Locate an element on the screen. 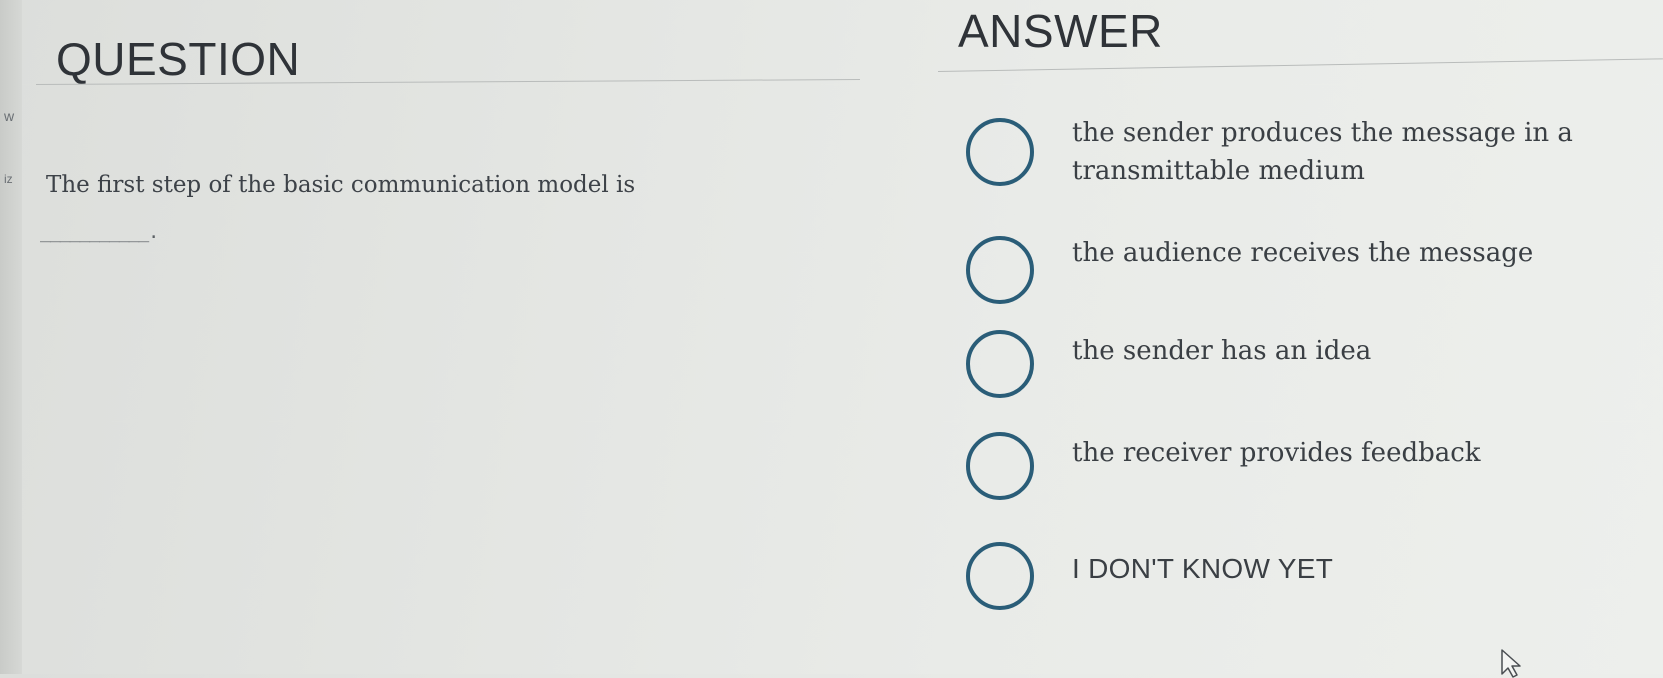  answer-option-label: I DON'T KNOW YET is located at coordinates (1203, 568).